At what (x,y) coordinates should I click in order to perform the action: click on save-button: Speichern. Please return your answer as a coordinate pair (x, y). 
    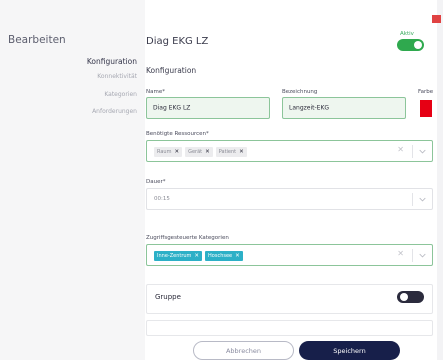
    Looking at the image, I should click on (349, 350).